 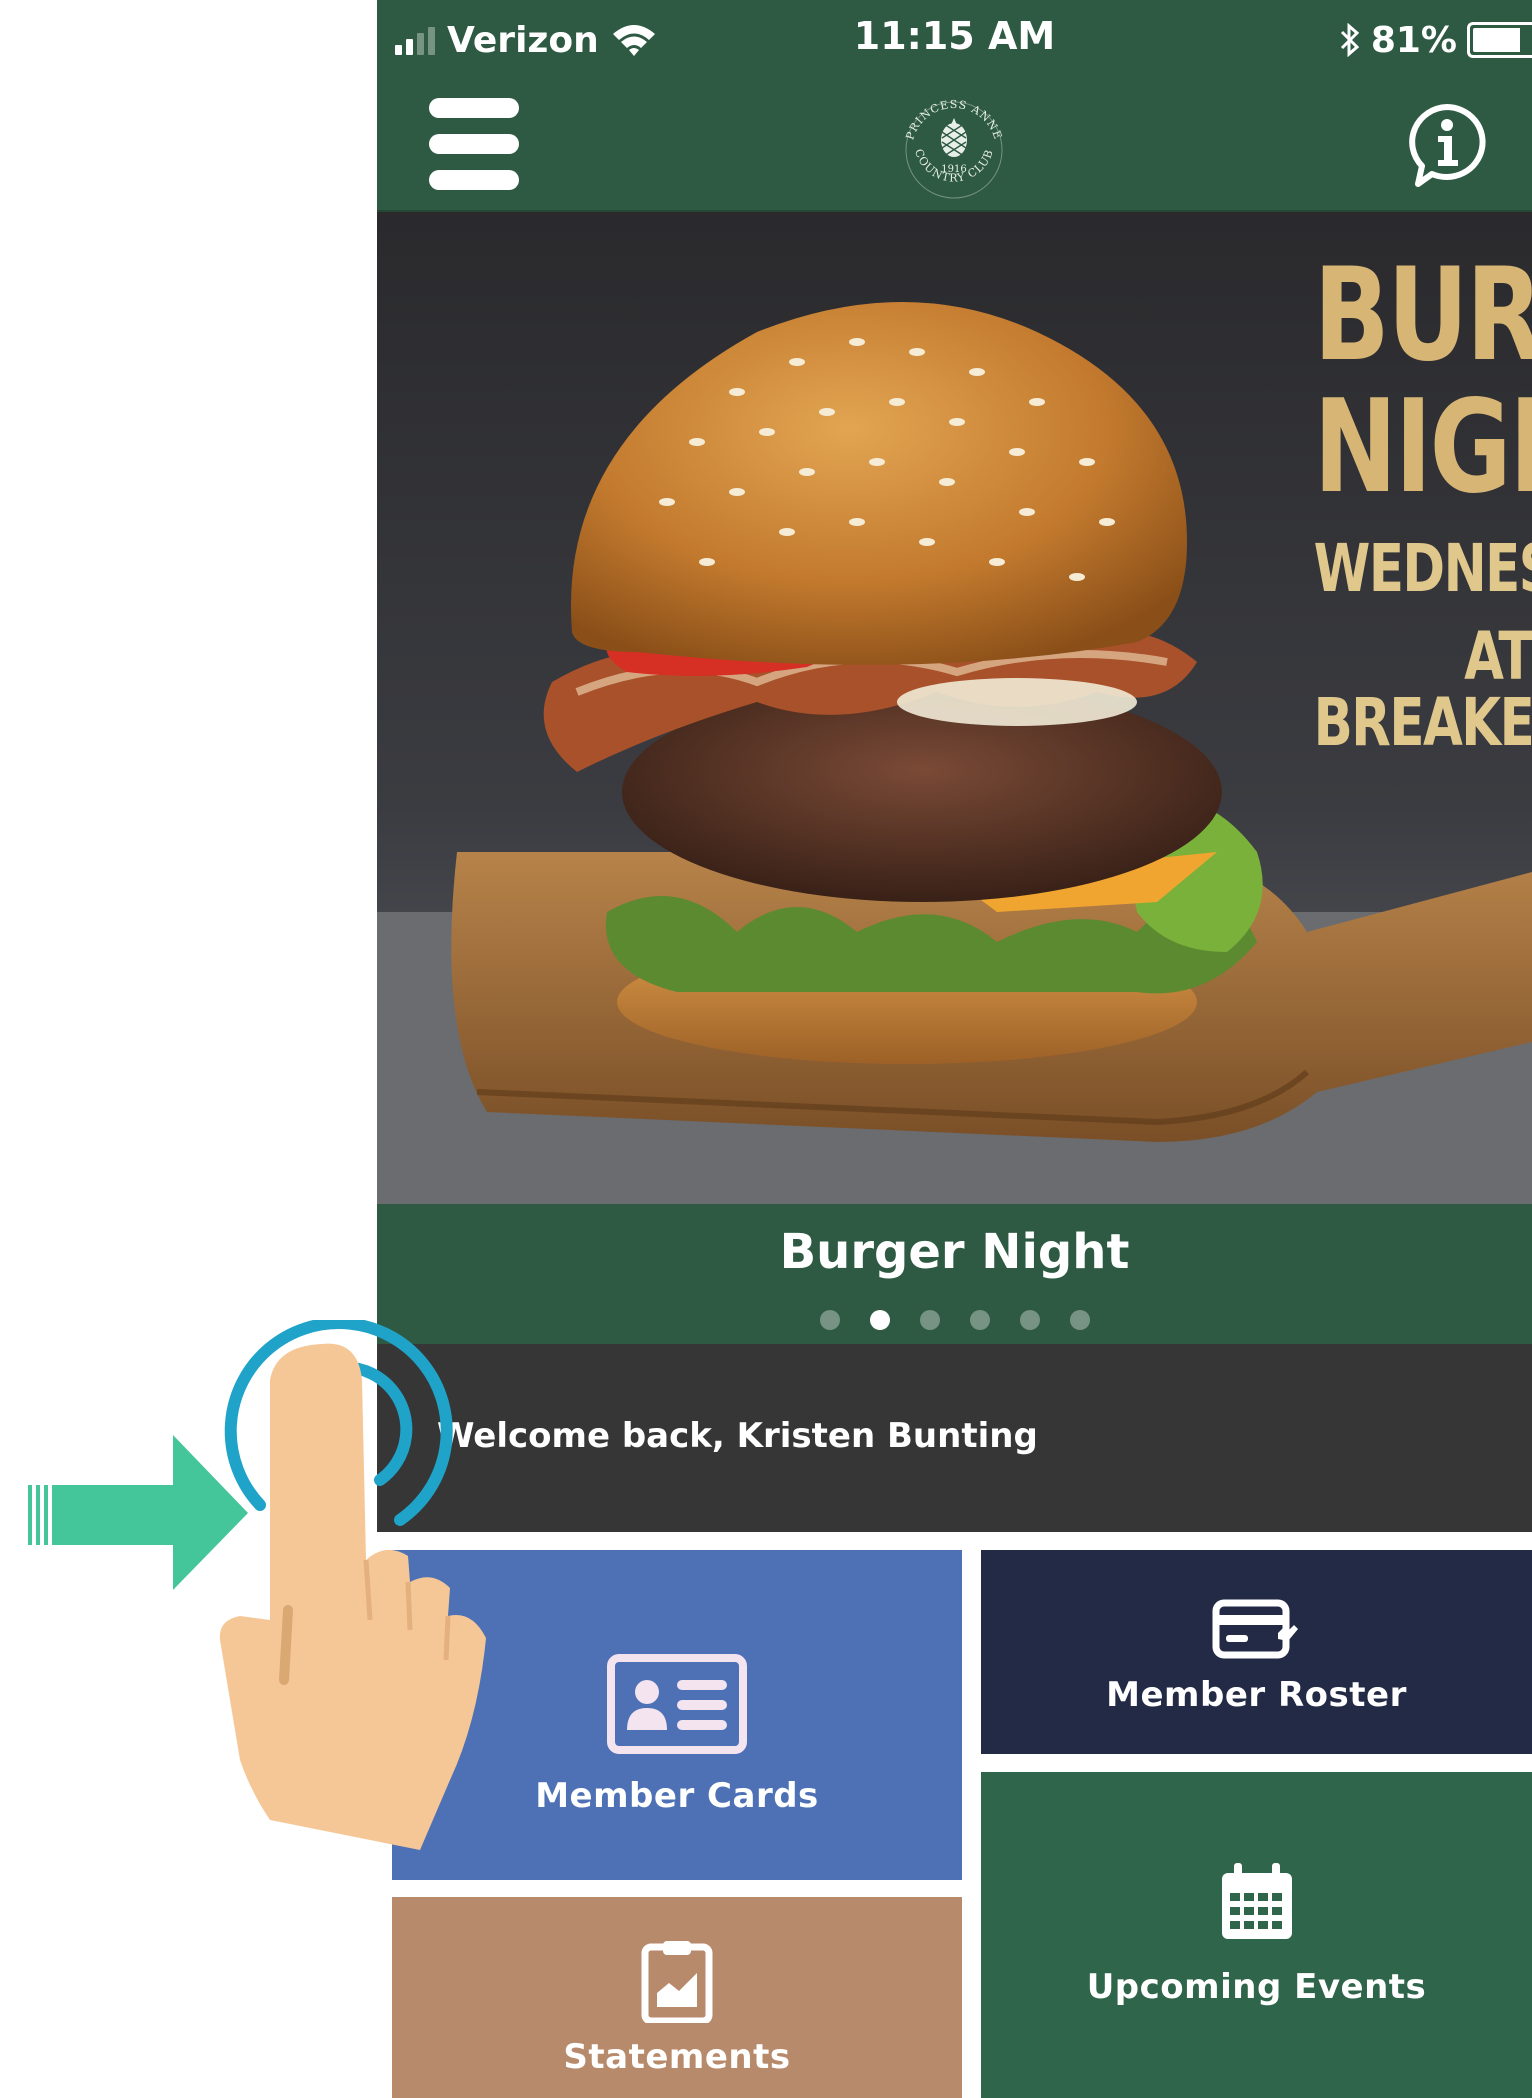 I want to click on info-bubble-icon, so click(x=1447, y=145).